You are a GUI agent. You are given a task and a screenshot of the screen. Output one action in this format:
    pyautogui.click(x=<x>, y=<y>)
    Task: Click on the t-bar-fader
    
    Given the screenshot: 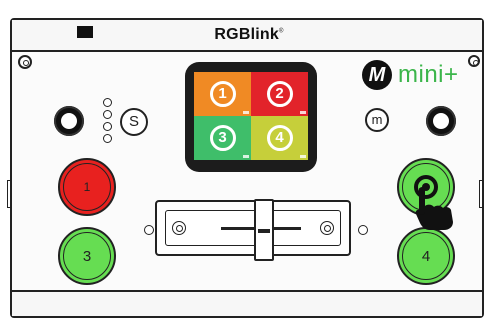 What is the action you would take?
    pyautogui.click(x=253, y=230)
    